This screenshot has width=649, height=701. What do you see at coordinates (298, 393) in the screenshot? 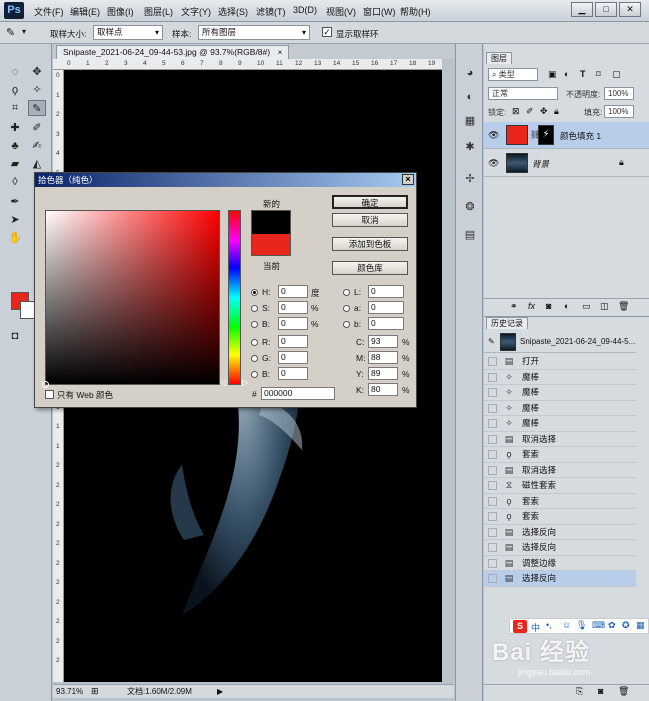
I see `hex-field: 000000` at bounding box center [298, 393].